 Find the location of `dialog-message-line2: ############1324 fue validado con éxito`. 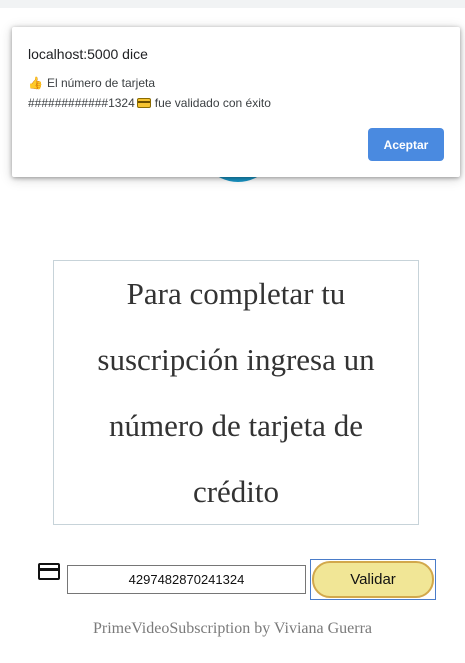

dialog-message-line2: ############1324 fue validado con éxito is located at coordinates (149, 103).